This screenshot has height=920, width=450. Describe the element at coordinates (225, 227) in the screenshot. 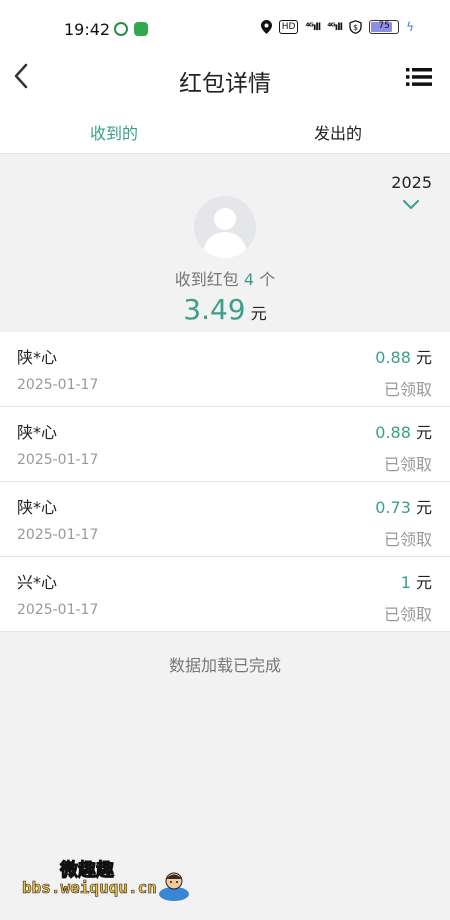

I see `avatar` at that location.